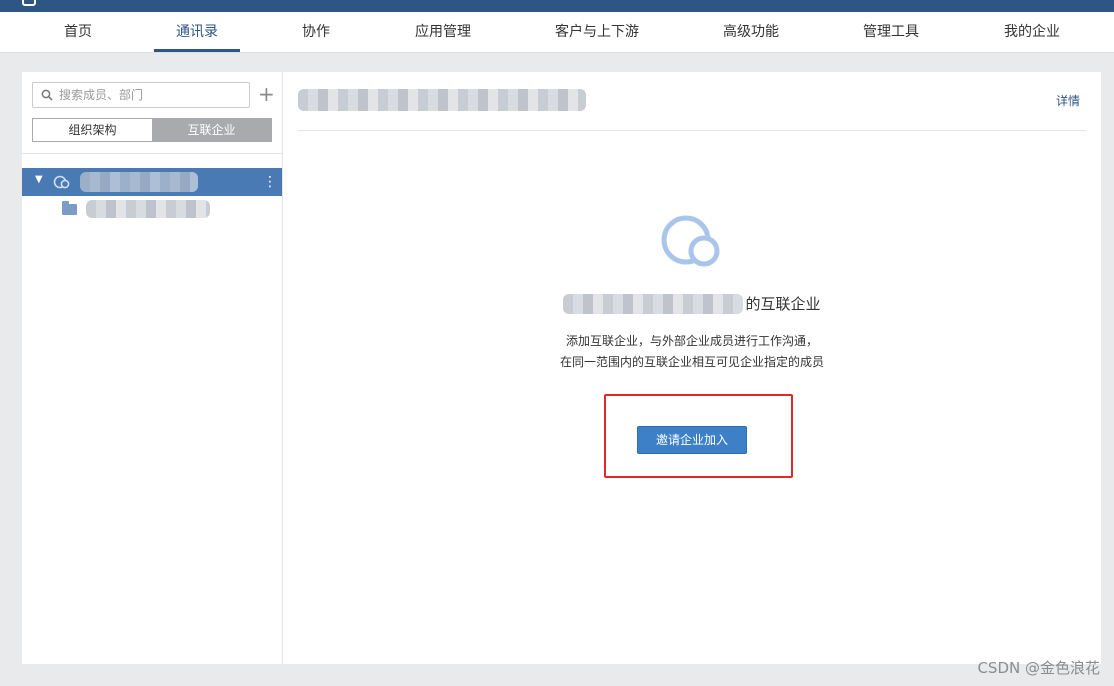  What do you see at coordinates (149, 95) in the screenshot?
I see `search-input` at bounding box center [149, 95].